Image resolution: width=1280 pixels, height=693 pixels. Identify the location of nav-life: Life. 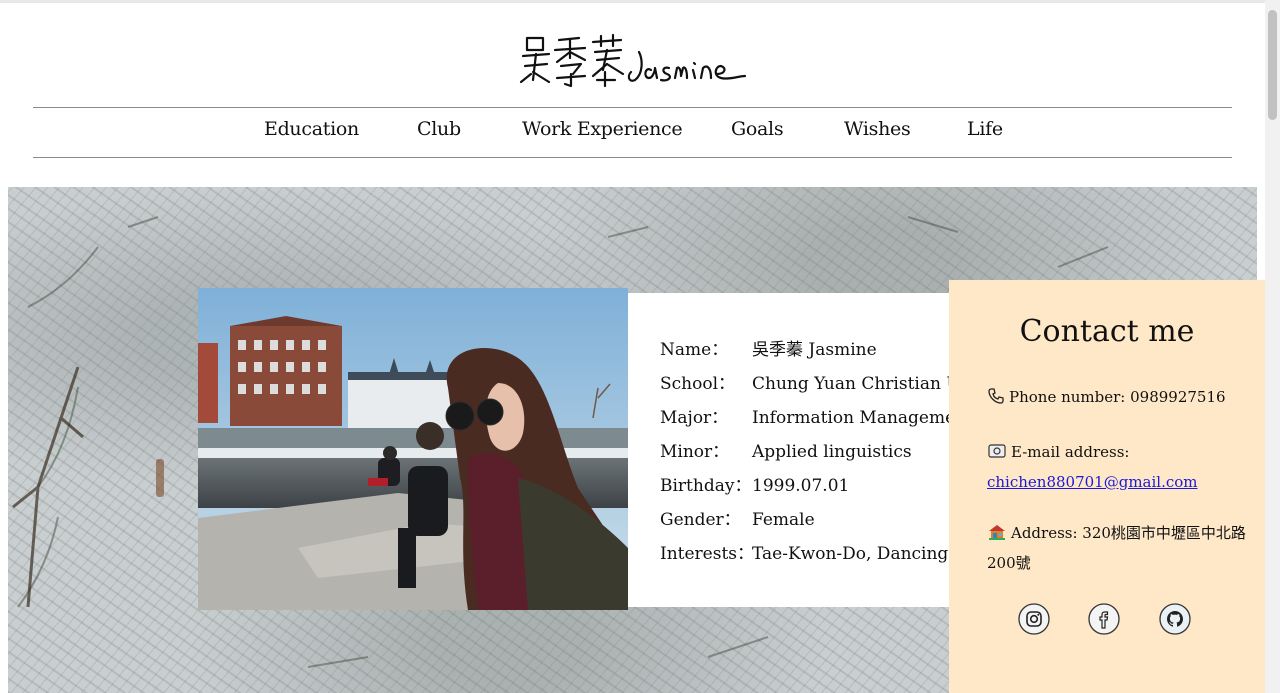
(985, 129).